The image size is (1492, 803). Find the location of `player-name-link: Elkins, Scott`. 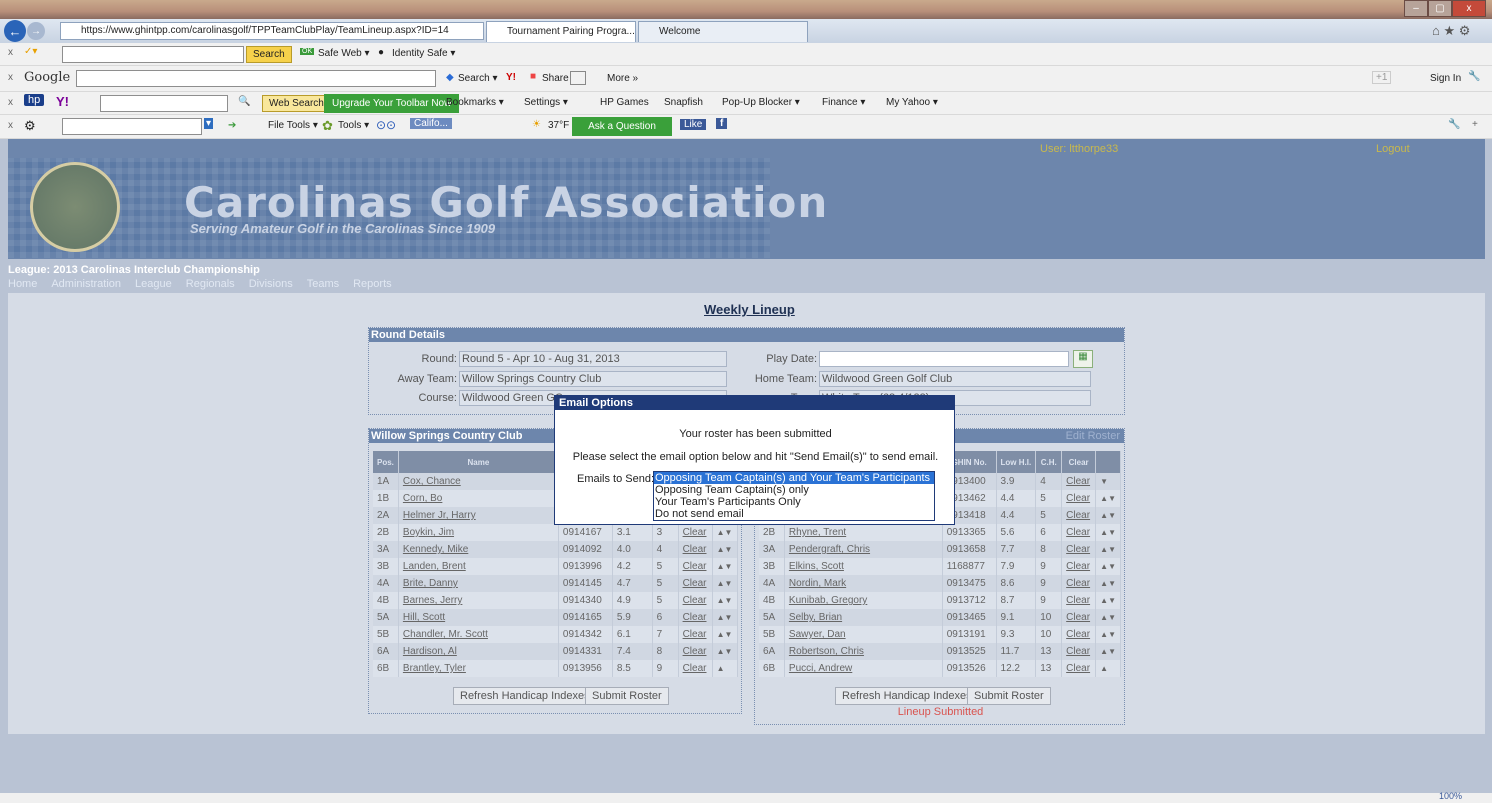

player-name-link: Elkins, Scott is located at coordinates (863, 566).